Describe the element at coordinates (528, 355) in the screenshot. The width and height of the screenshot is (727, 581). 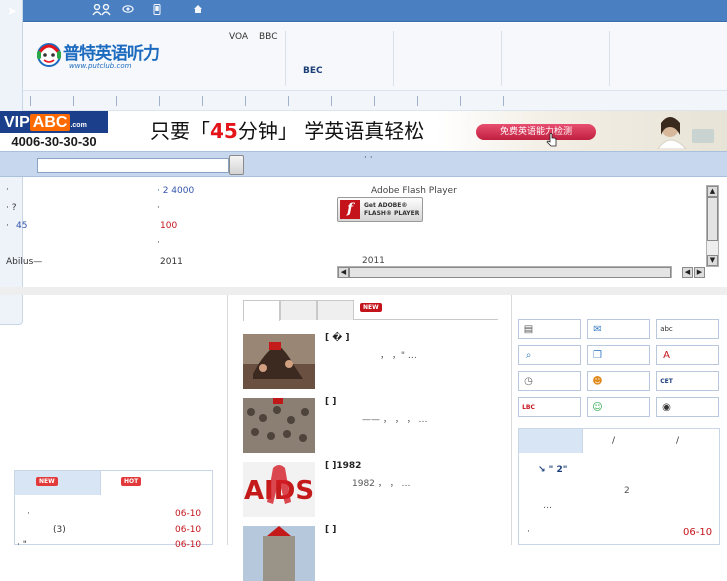
I see `search-icon: ⌕` at that location.